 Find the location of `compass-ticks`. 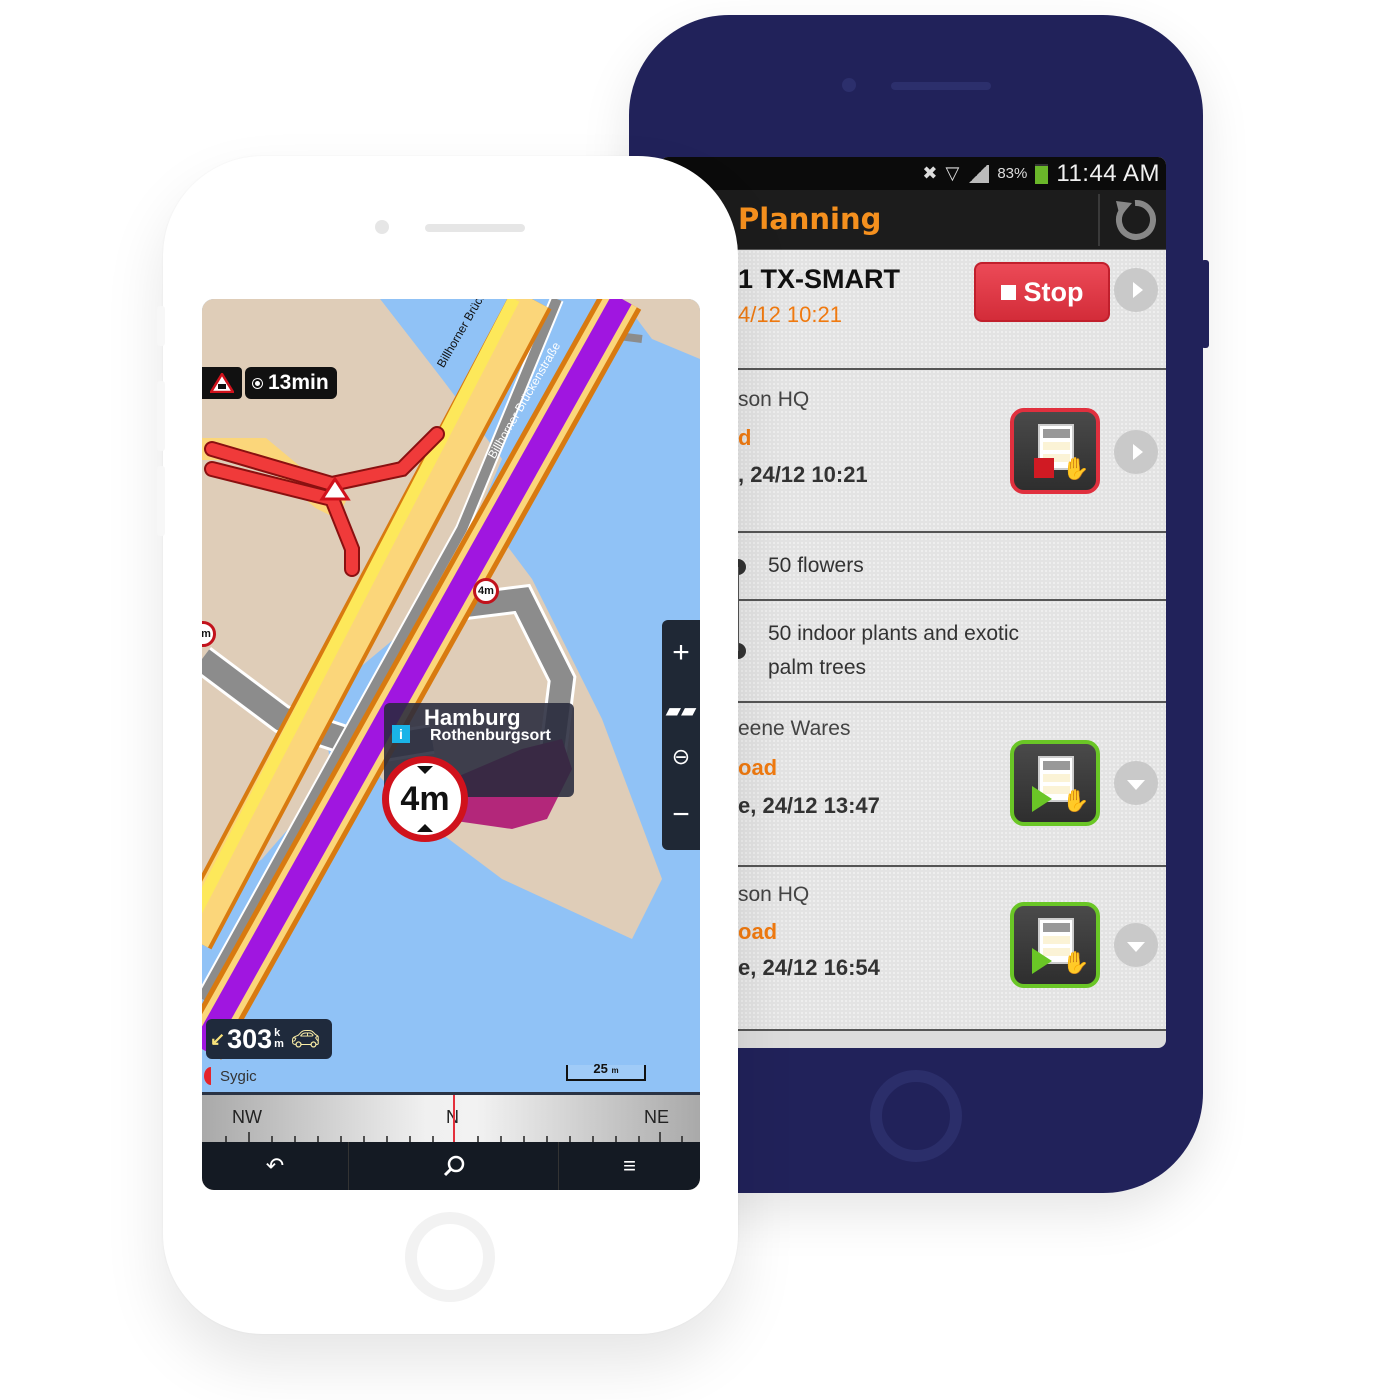

compass-ticks is located at coordinates (454, 1137).